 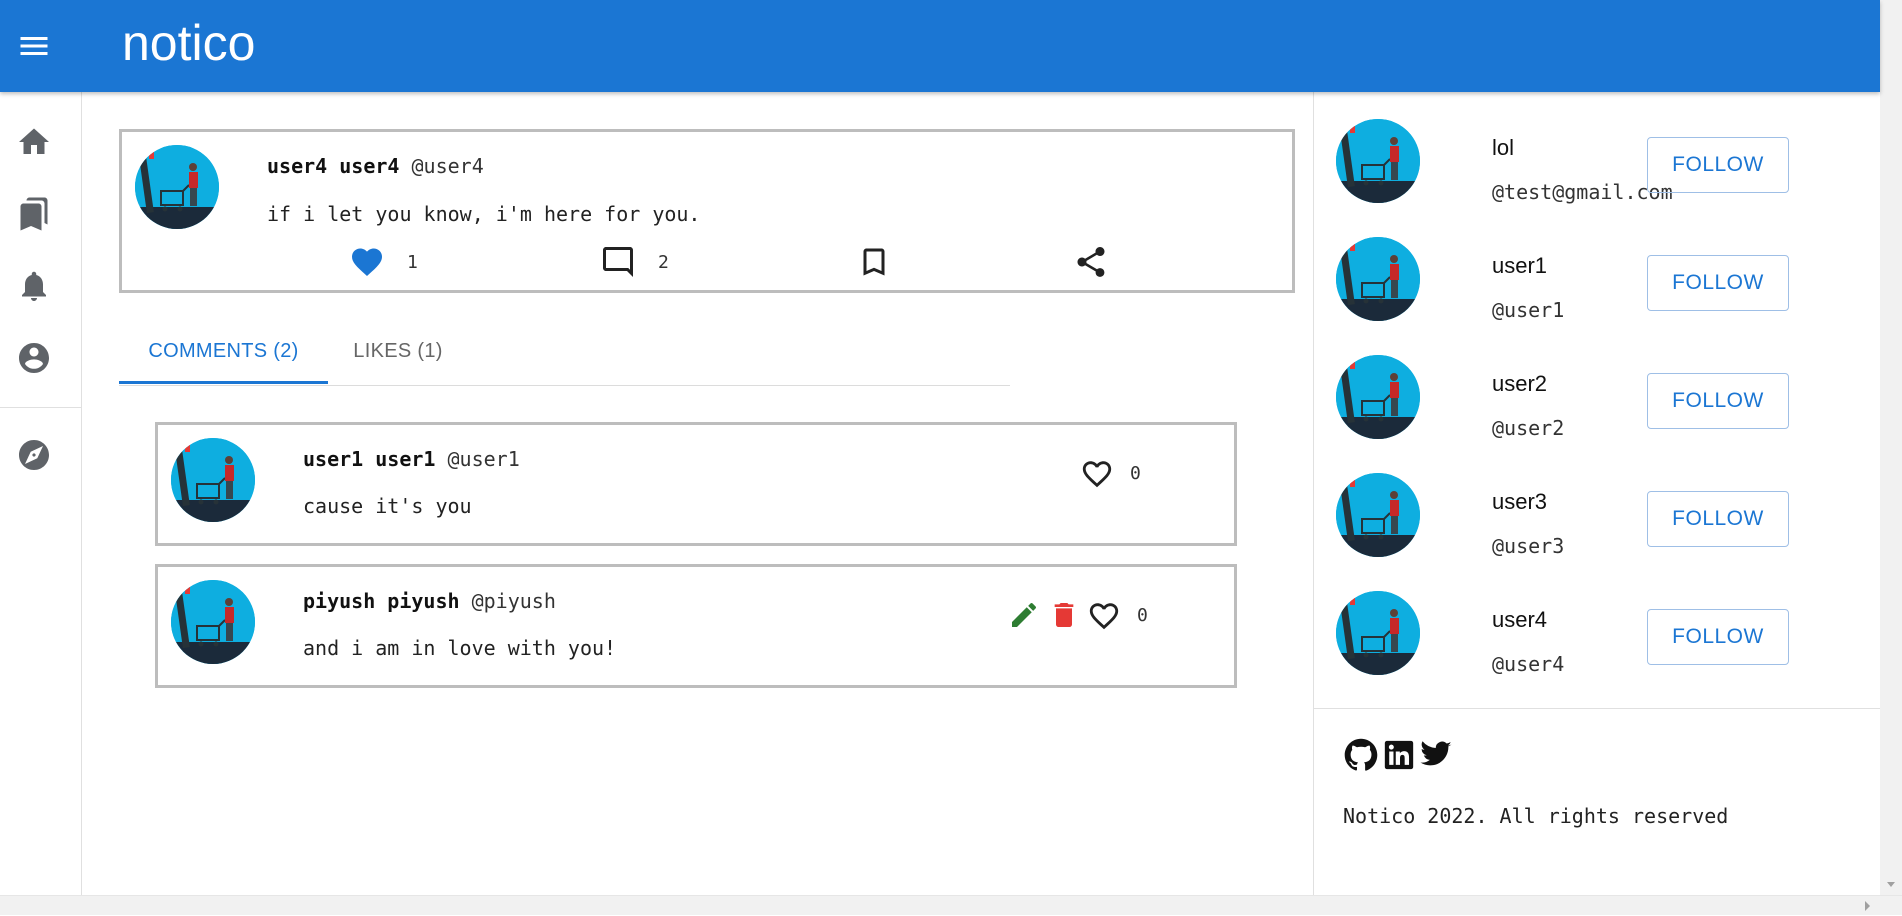 I want to click on bookmark-icon, so click(x=874, y=262).